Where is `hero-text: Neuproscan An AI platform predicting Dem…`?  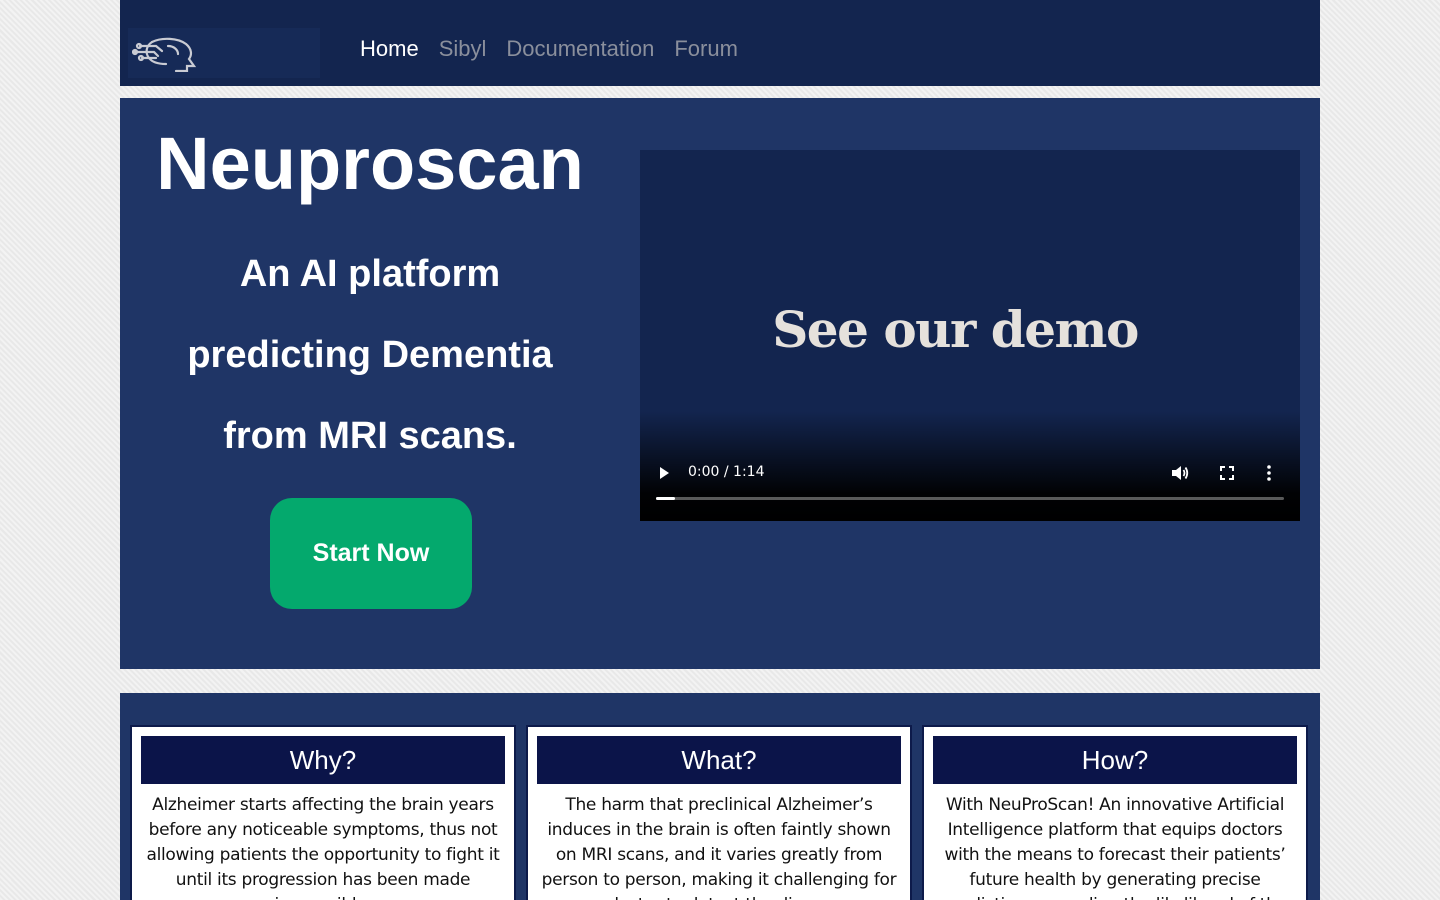
hero-text: Neuproscan An AI platform predicting Dem… is located at coordinates (370, 287).